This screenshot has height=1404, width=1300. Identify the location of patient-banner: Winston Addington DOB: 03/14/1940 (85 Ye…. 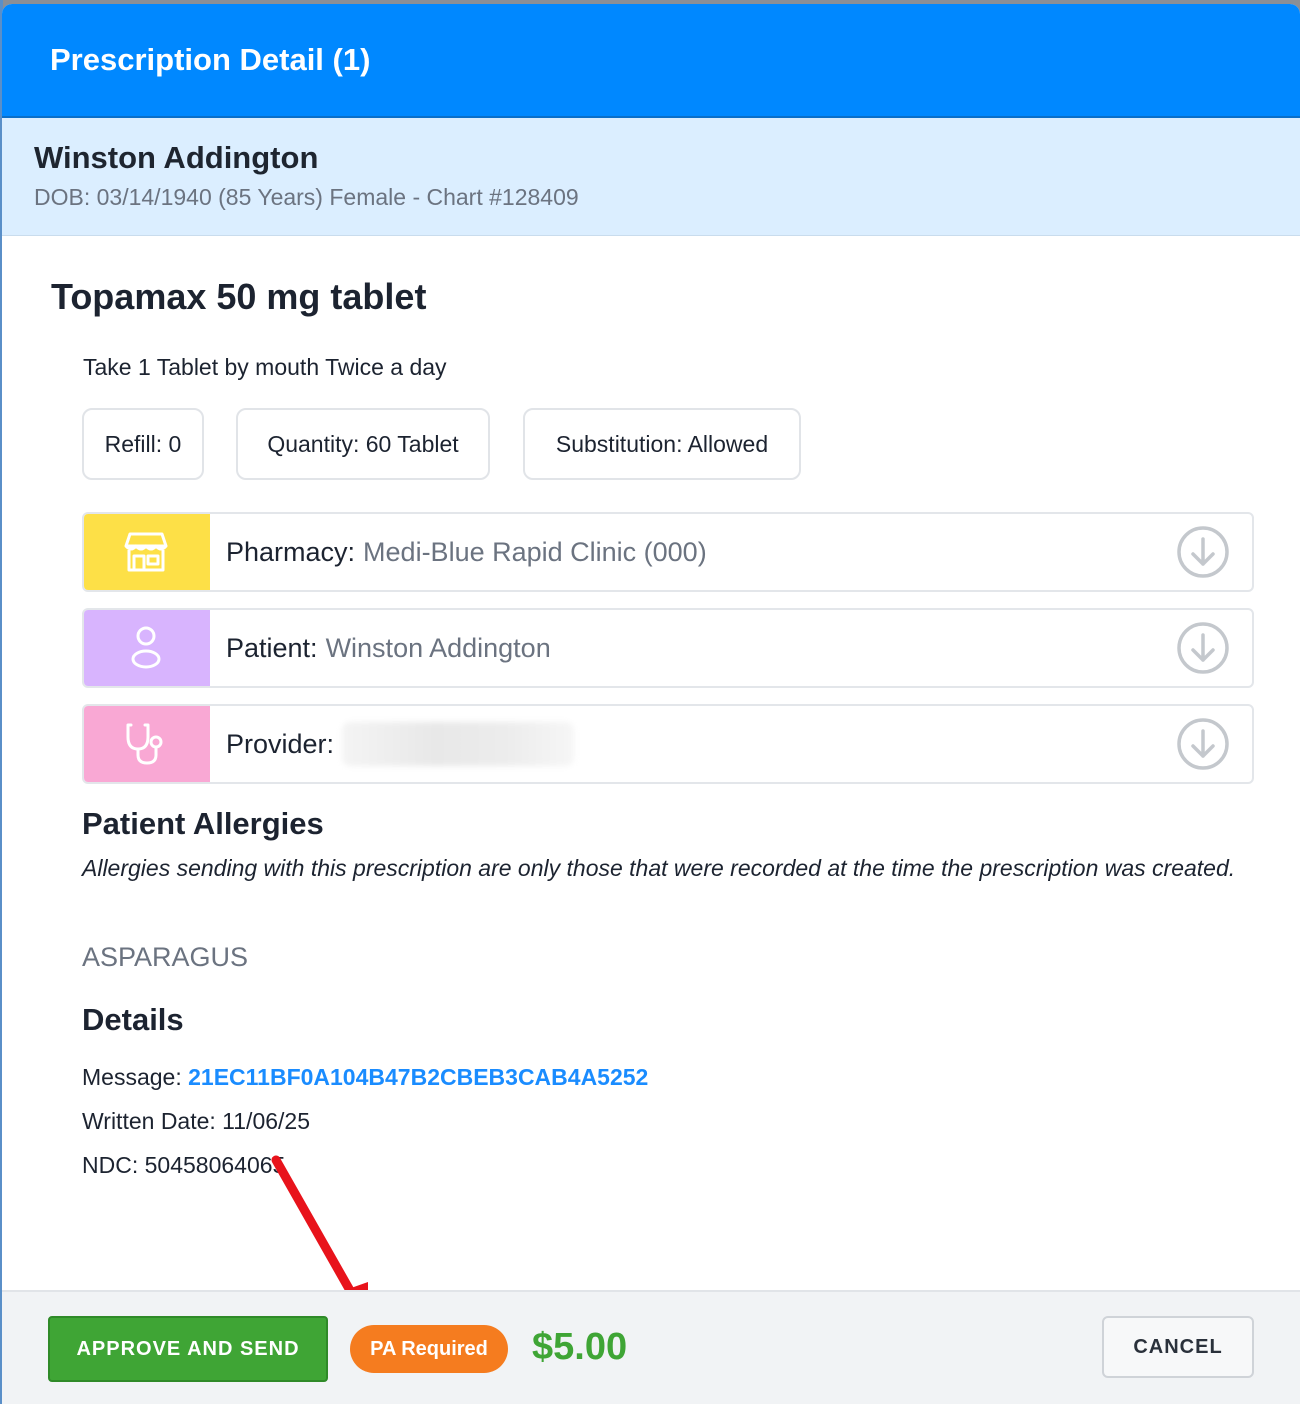
(651, 177).